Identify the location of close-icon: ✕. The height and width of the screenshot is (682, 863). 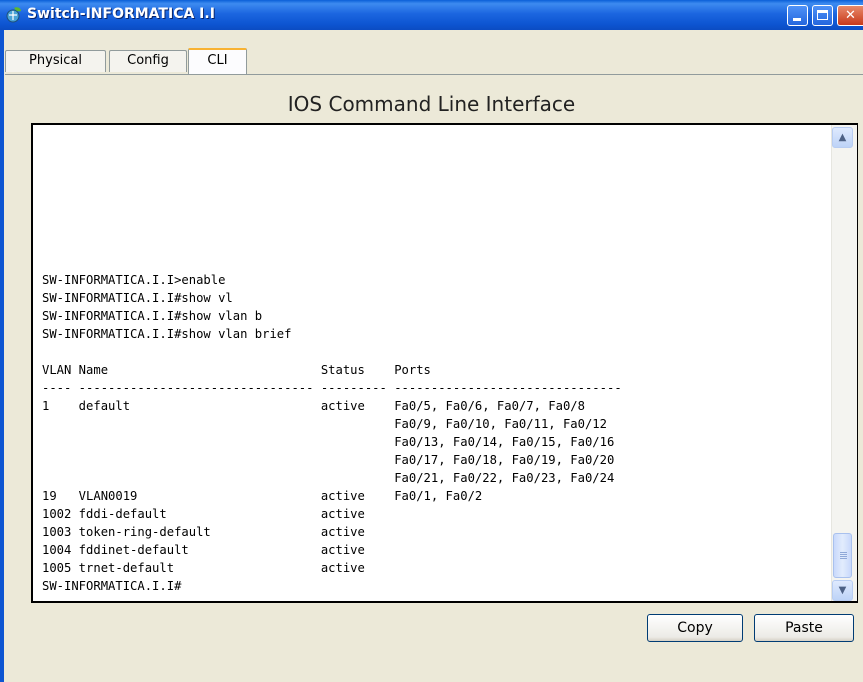
(850, 15).